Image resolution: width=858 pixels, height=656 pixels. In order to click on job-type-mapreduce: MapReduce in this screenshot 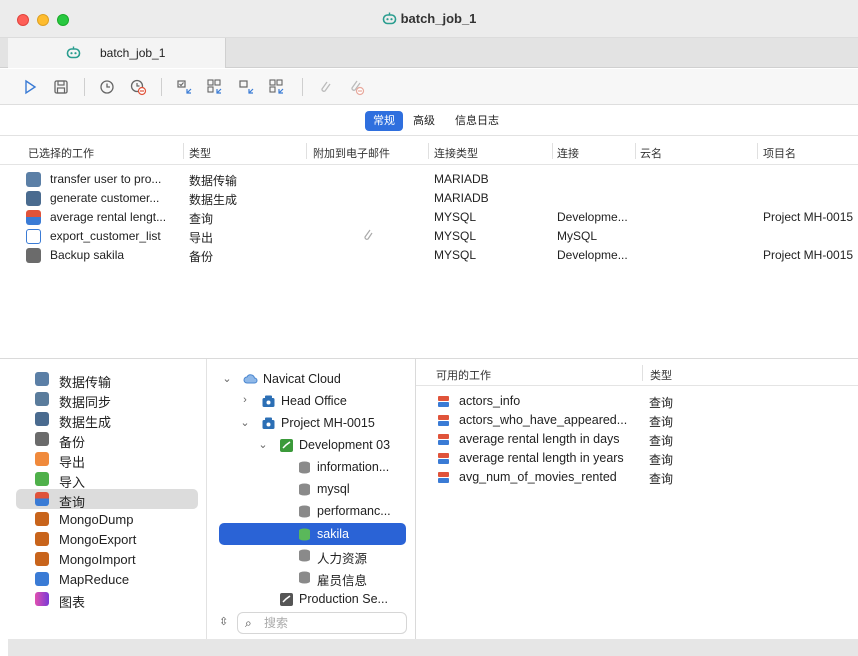, I will do `click(107, 579)`.